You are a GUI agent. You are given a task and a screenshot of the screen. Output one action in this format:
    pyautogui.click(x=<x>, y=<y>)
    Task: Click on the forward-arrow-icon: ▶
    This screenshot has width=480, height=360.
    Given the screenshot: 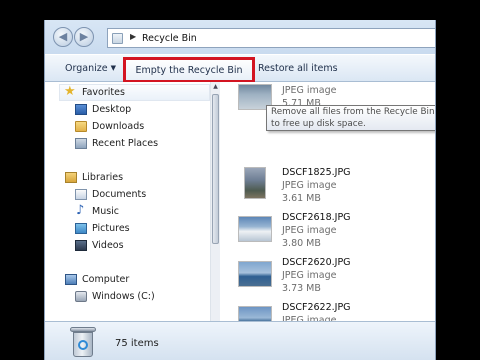 What is the action you would take?
    pyautogui.click(x=84, y=37)
    